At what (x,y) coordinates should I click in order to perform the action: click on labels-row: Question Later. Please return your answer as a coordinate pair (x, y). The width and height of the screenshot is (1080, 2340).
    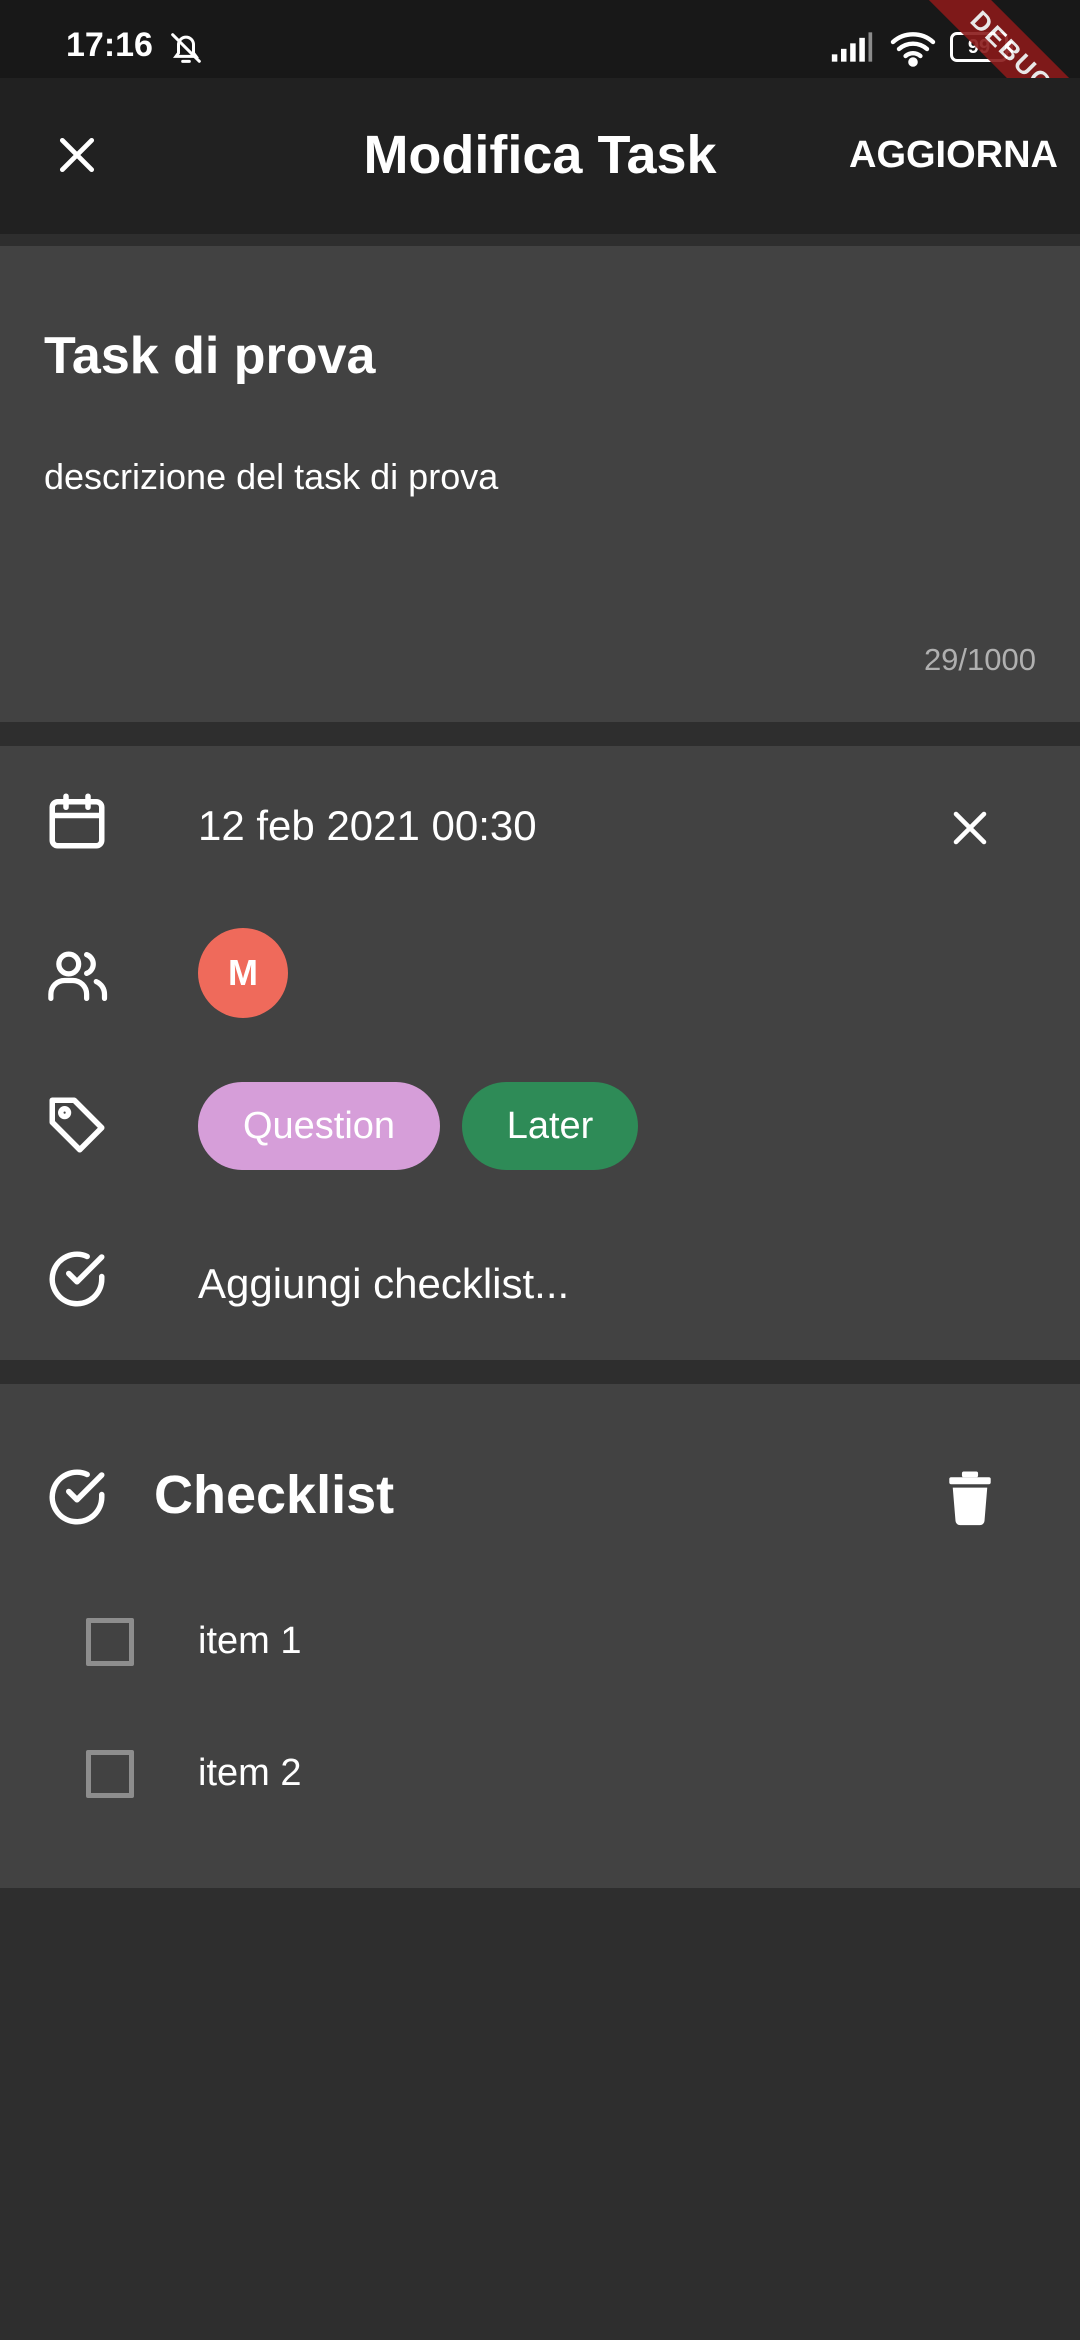
    Looking at the image, I should click on (540, 1127).